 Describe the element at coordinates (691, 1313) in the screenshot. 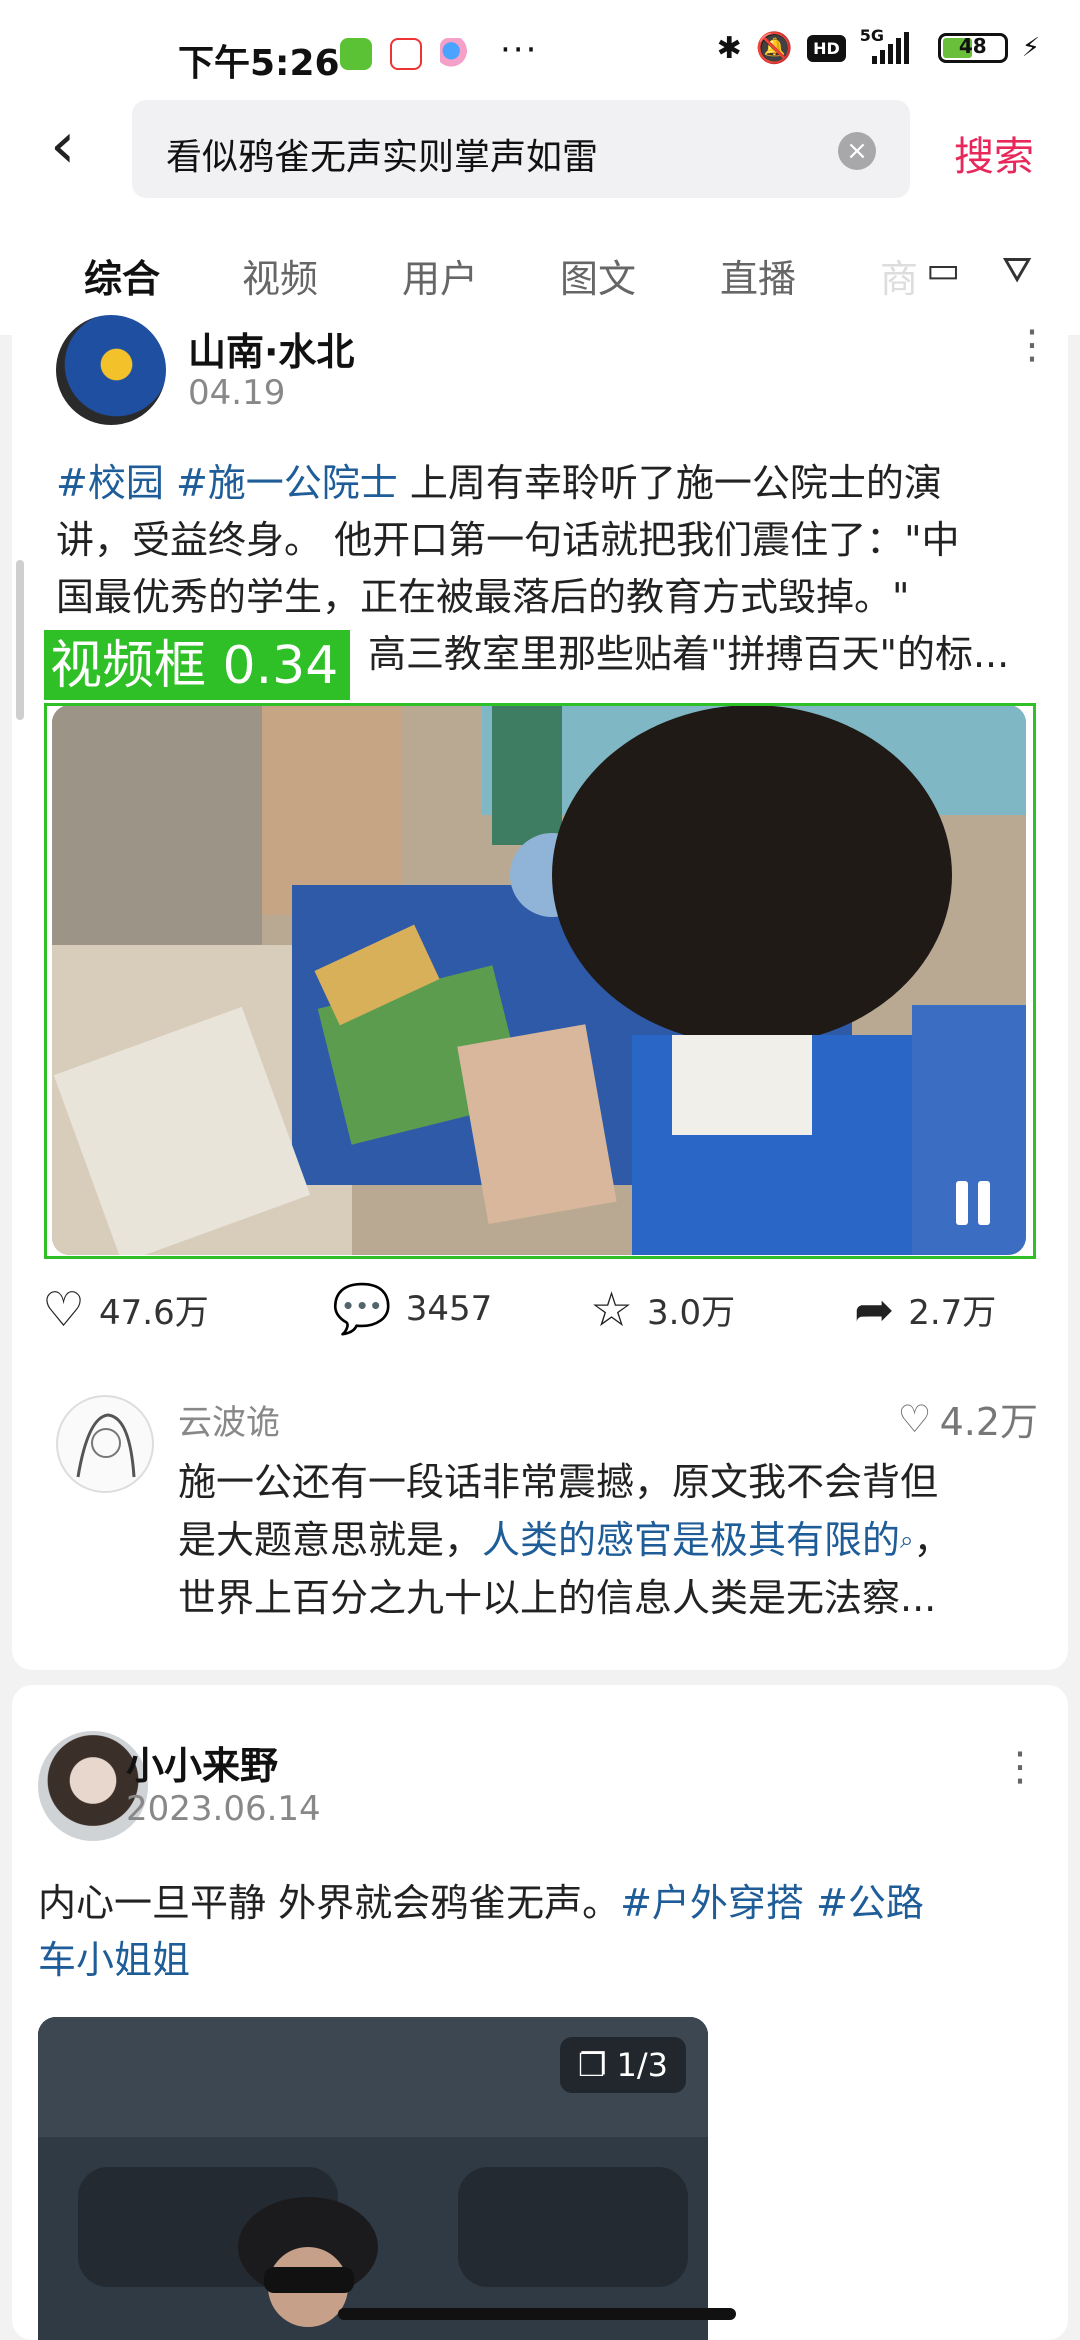

I see `favorite-count: 3.0万` at that location.